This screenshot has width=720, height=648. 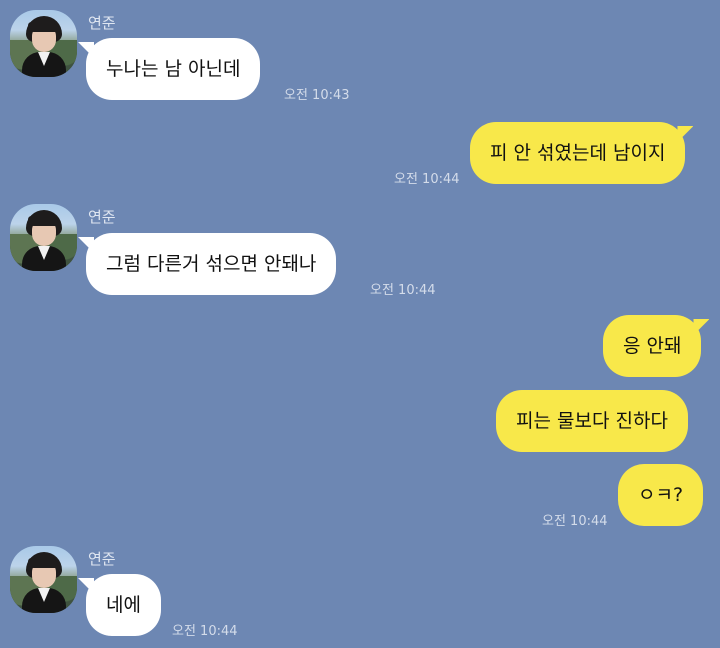 What do you see at coordinates (317, 95) in the screenshot?
I see `message-timestamp: 오전 10:43` at bounding box center [317, 95].